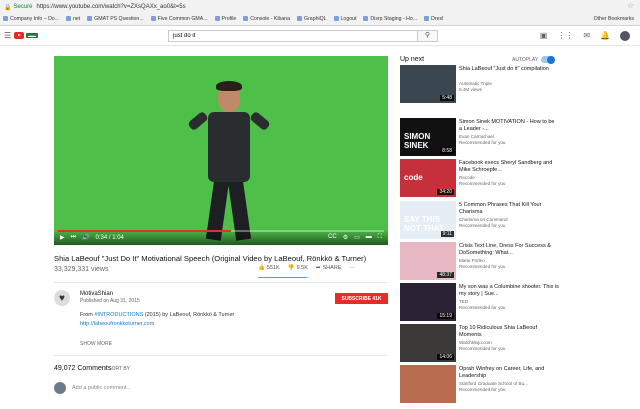 The width and height of the screenshot is (640, 409). Describe the element at coordinates (445, 316) in the screenshot. I see `duration-badge: 15:19` at that location.